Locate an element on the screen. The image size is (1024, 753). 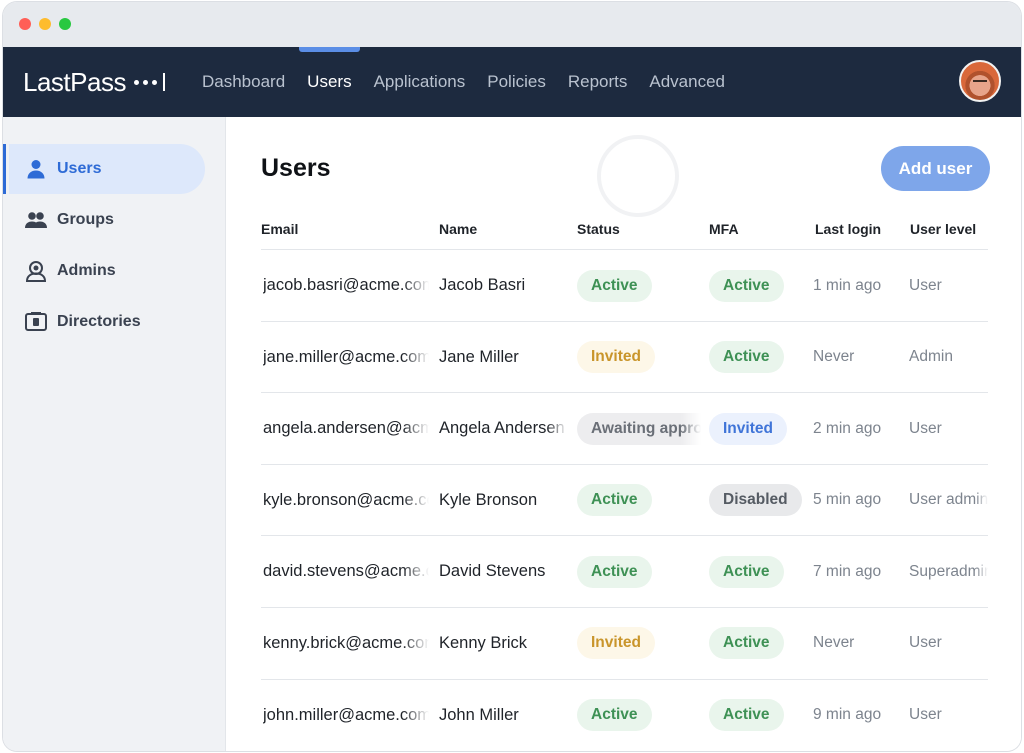
sidebar-item-directories: Directories is located at coordinates (107, 322).